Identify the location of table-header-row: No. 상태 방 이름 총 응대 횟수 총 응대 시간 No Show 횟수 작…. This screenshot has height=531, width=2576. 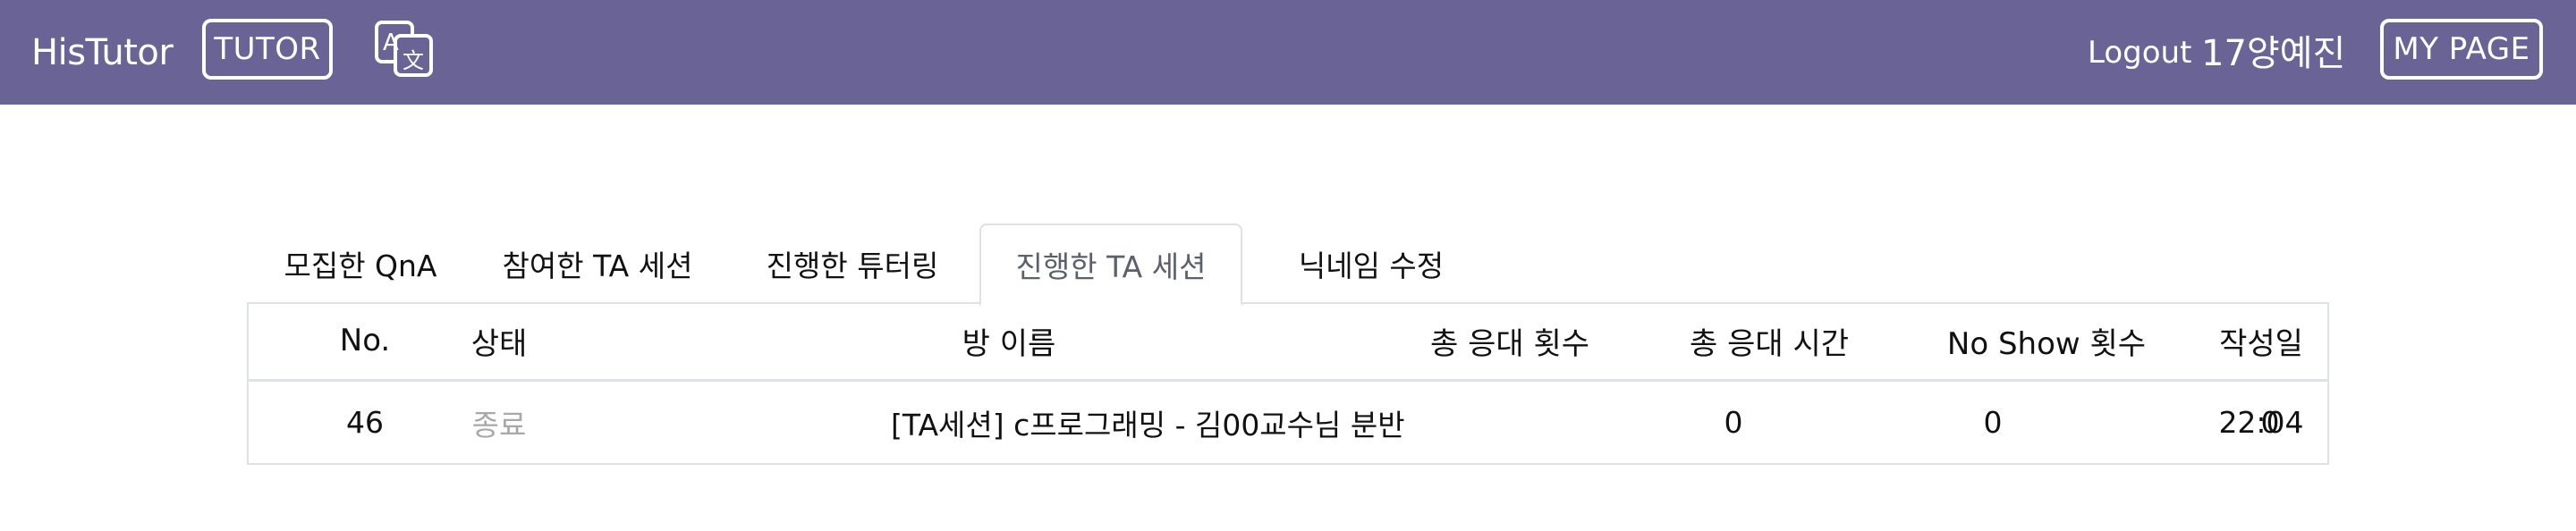
(1288, 342).